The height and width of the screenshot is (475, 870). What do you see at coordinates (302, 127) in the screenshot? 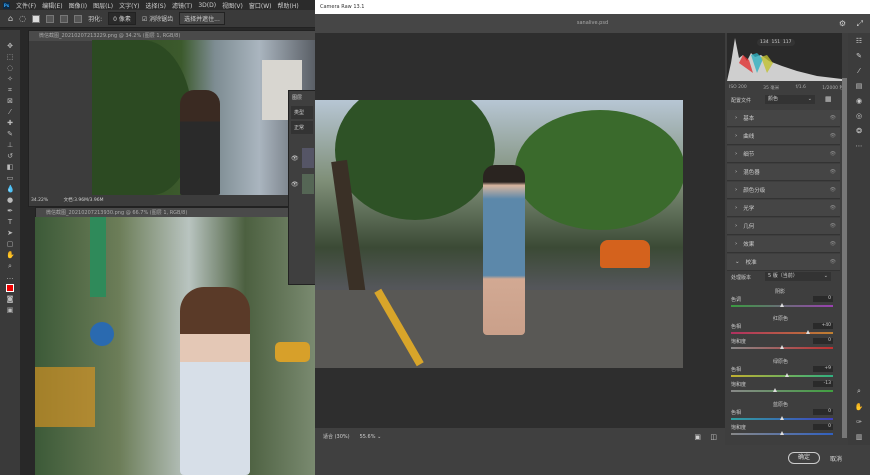
I see `blend-mode-select: 正常` at bounding box center [302, 127].